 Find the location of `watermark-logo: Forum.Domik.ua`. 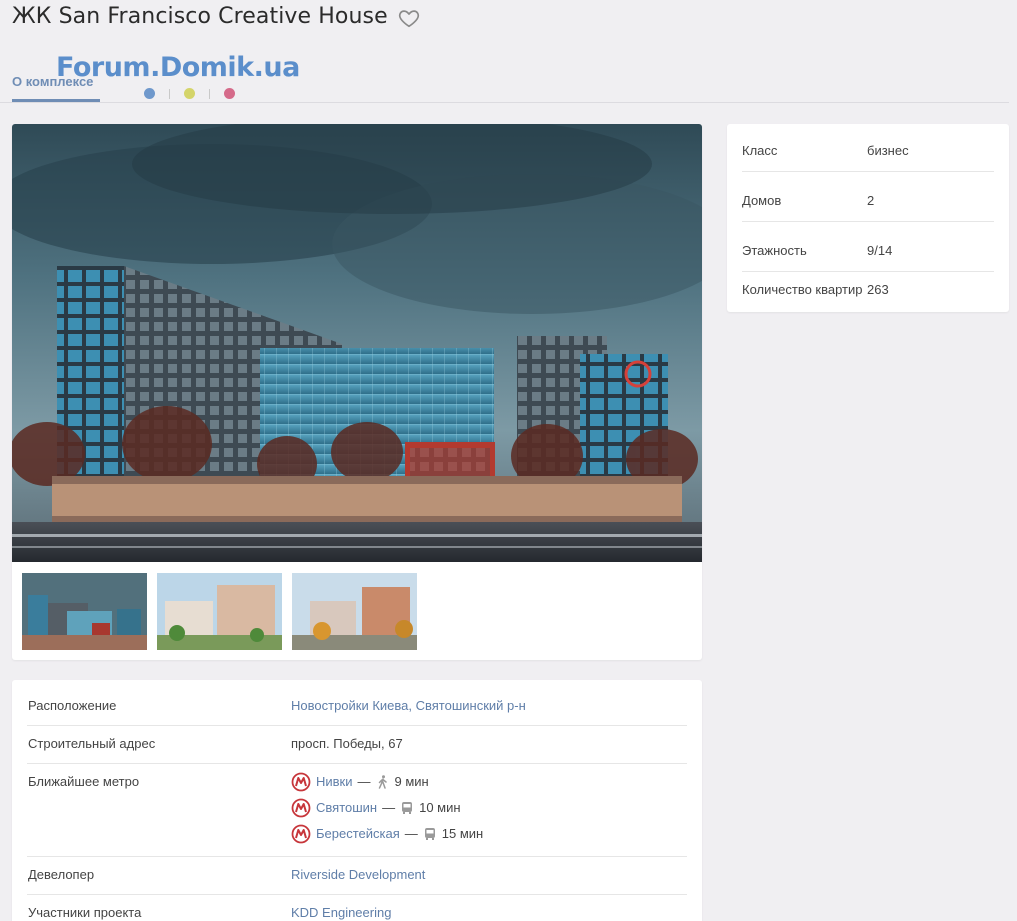

watermark-logo: Forum.Domik.ua is located at coordinates (178, 67).